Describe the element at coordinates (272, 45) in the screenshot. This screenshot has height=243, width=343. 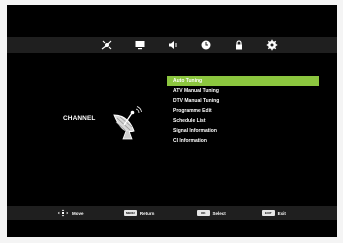
I see `setup-icon` at that location.